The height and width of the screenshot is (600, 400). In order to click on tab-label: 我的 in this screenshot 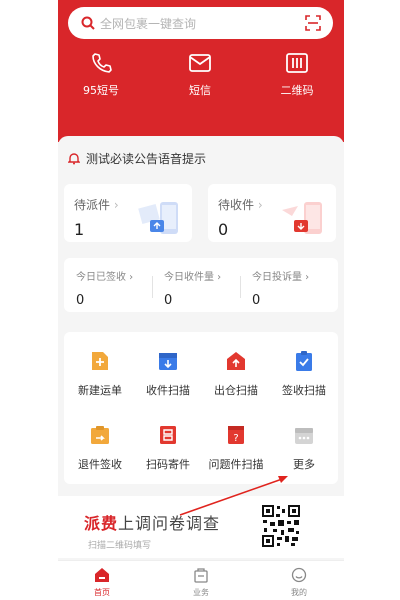, I will do `click(299, 592)`.